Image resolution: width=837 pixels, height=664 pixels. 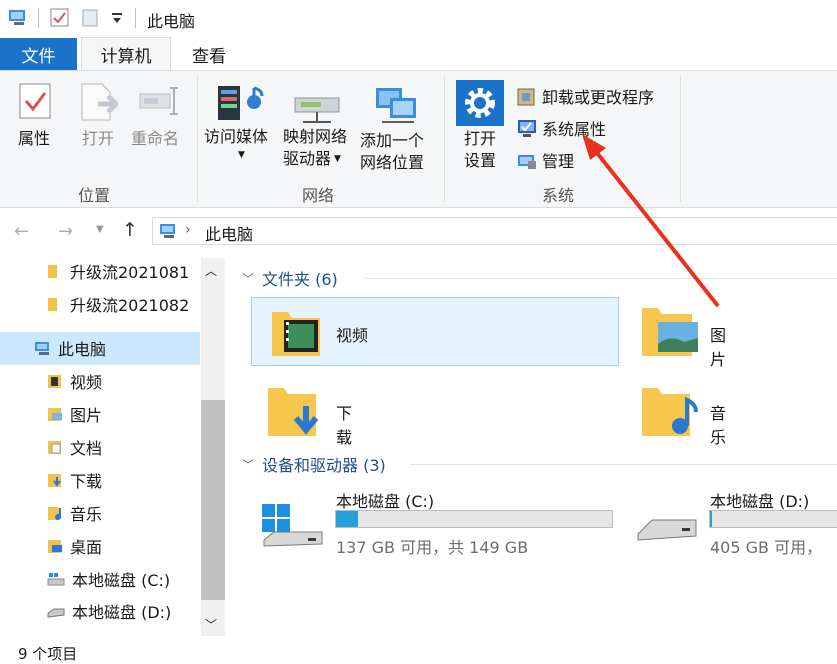 What do you see at coordinates (98, 116) in the screenshot?
I see `open-button: 打开` at bounding box center [98, 116].